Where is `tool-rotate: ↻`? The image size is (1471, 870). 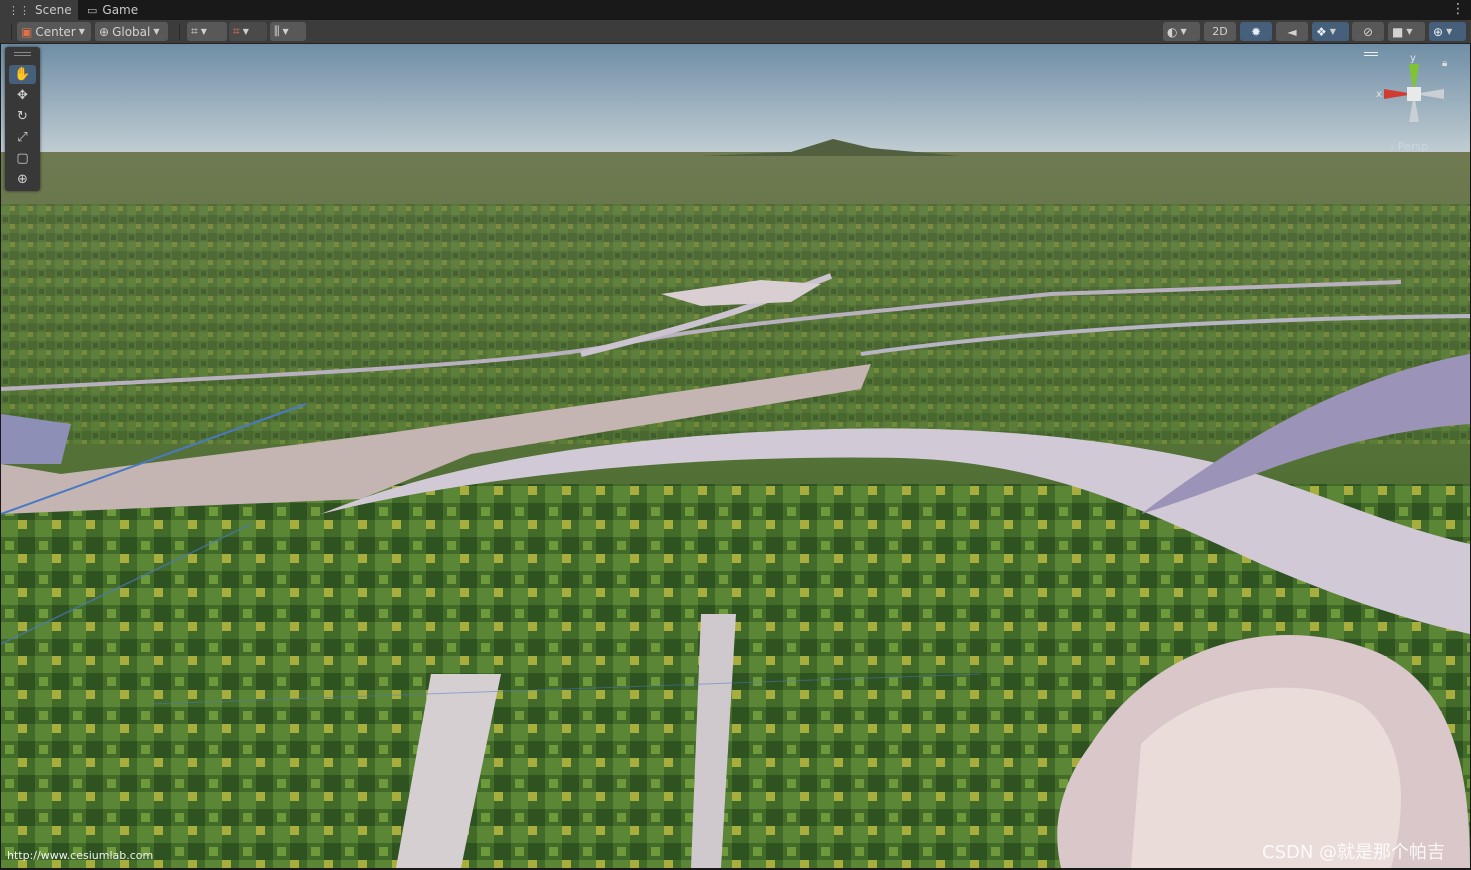
tool-rotate: ↻ is located at coordinates (22, 116).